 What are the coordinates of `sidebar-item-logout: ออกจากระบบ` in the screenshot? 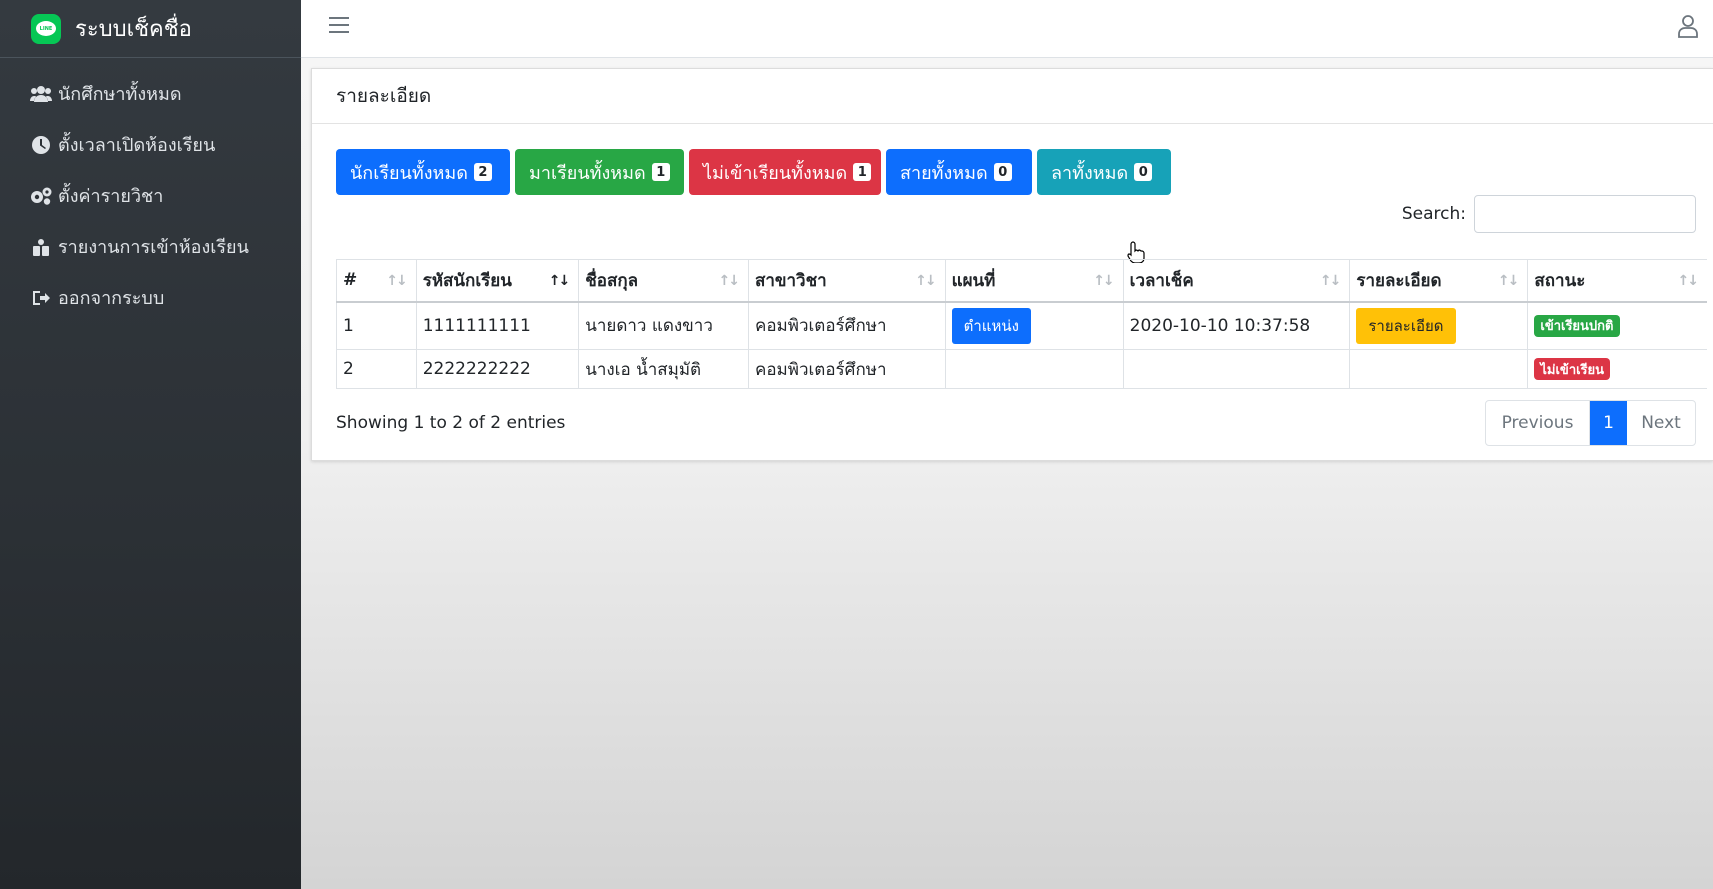 It's located at (150, 297).